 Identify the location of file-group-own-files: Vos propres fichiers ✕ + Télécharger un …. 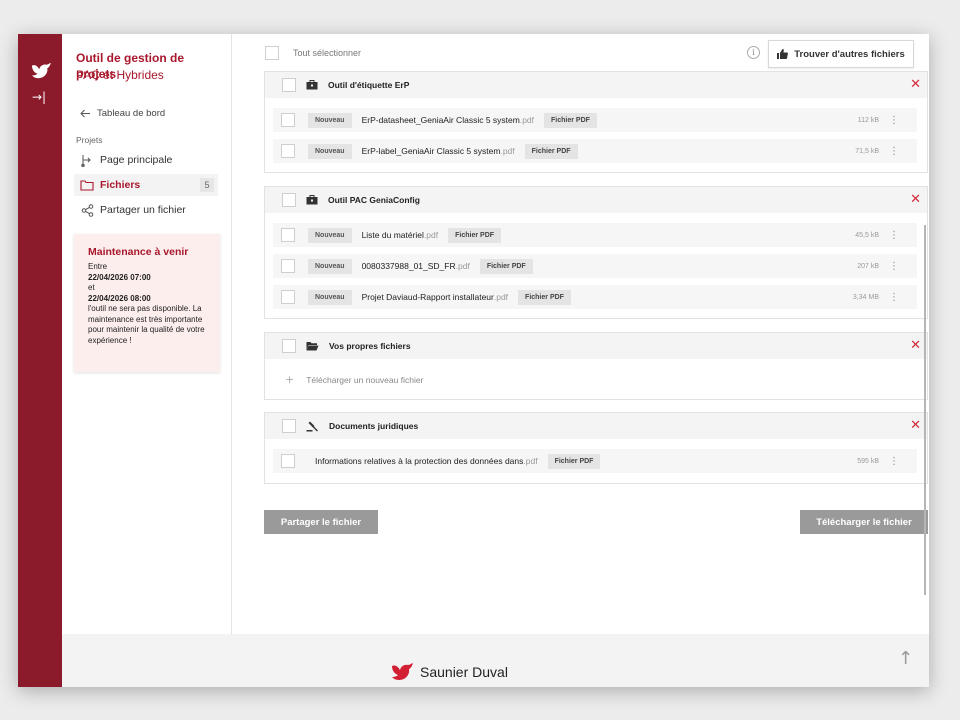
(596, 366).